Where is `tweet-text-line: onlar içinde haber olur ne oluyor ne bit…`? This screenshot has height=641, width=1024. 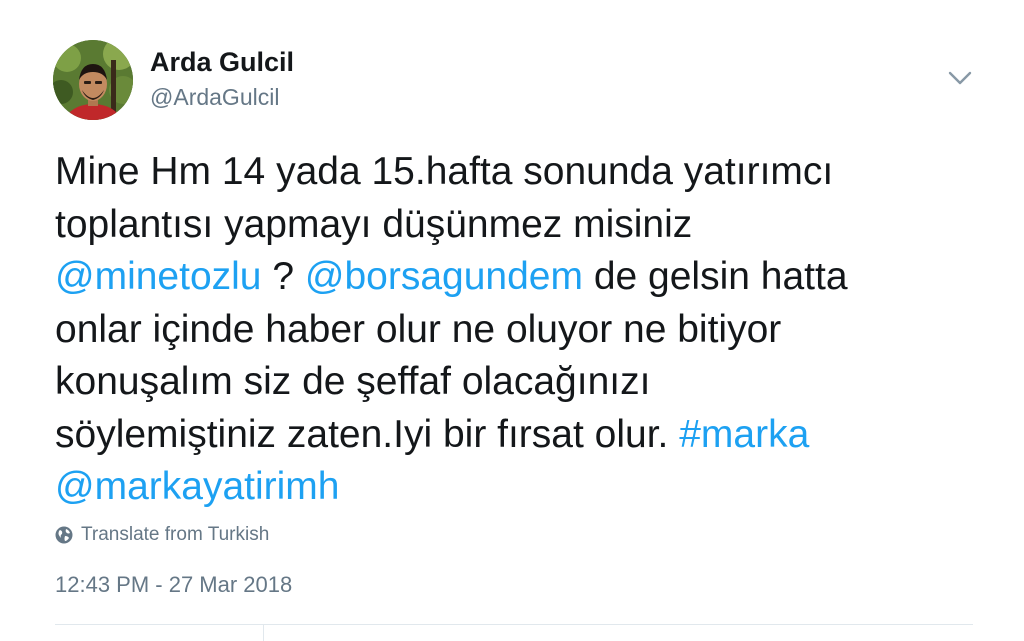 tweet-text-line: onlar içinde haber olur ne oluyor ne bit… is located at coordinates (520, 330).